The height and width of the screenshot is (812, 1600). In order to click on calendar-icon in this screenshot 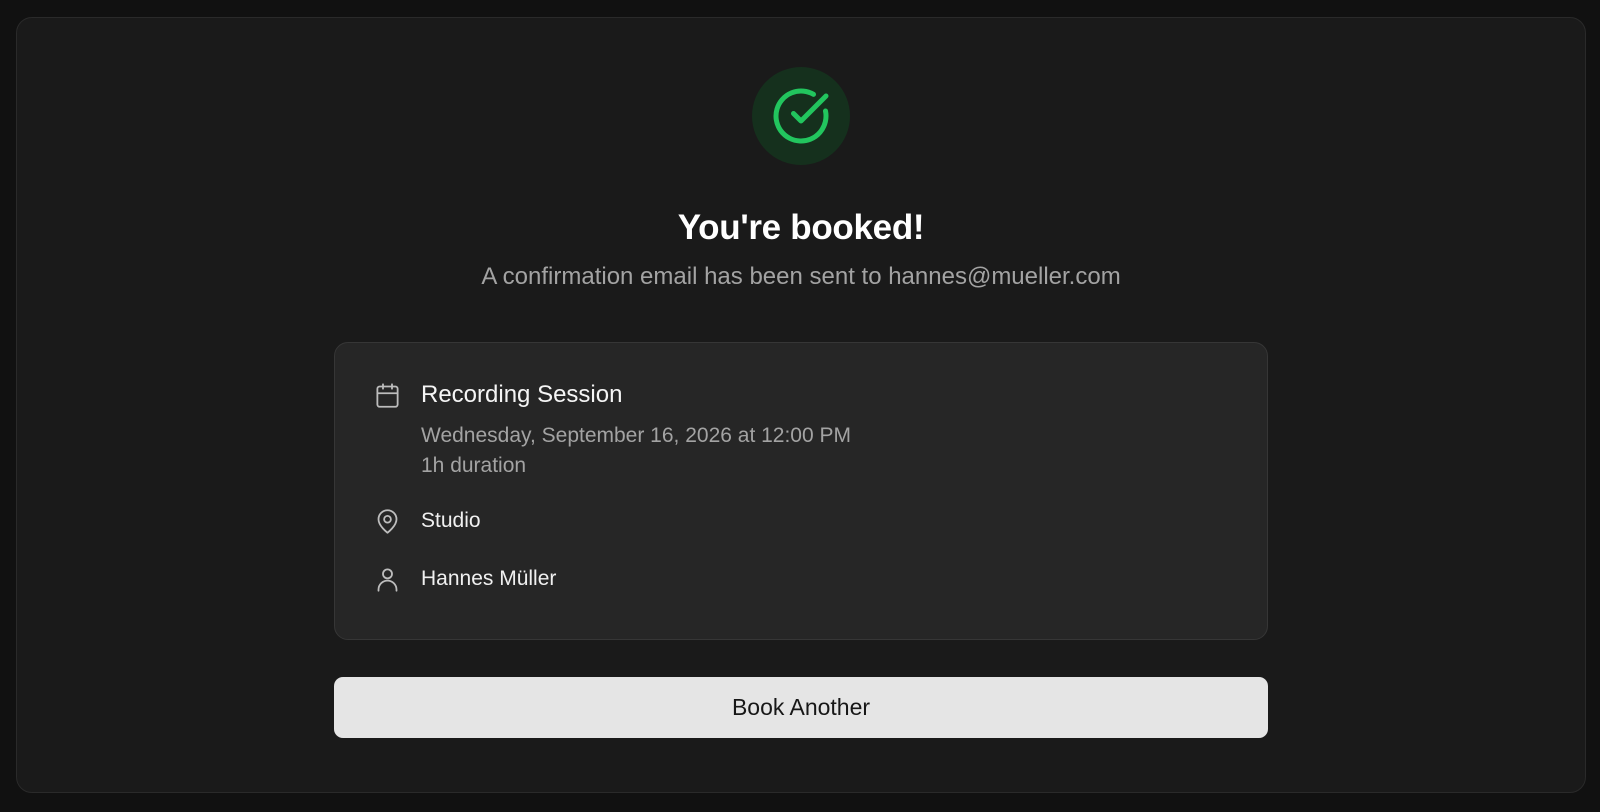, I will do `click(387, 395)`.